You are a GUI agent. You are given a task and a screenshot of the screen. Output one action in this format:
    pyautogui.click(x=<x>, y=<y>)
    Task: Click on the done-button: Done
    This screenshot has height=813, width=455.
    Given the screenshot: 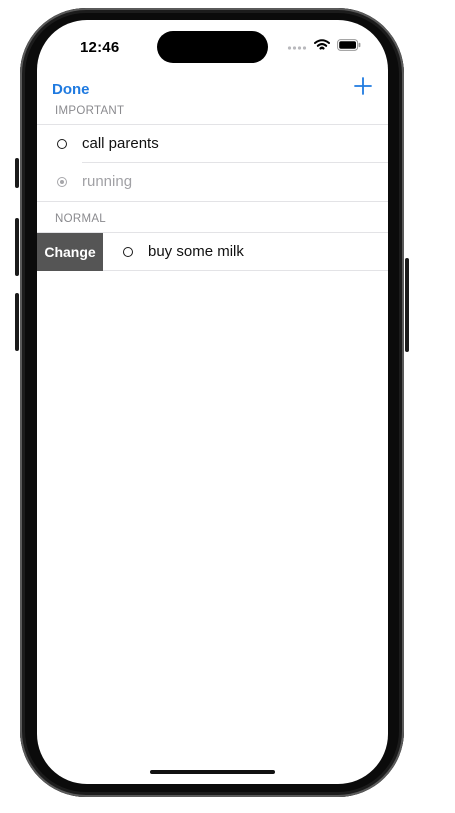 What is the action you would take?
    pyautogui.click(x=71, y=89)
    